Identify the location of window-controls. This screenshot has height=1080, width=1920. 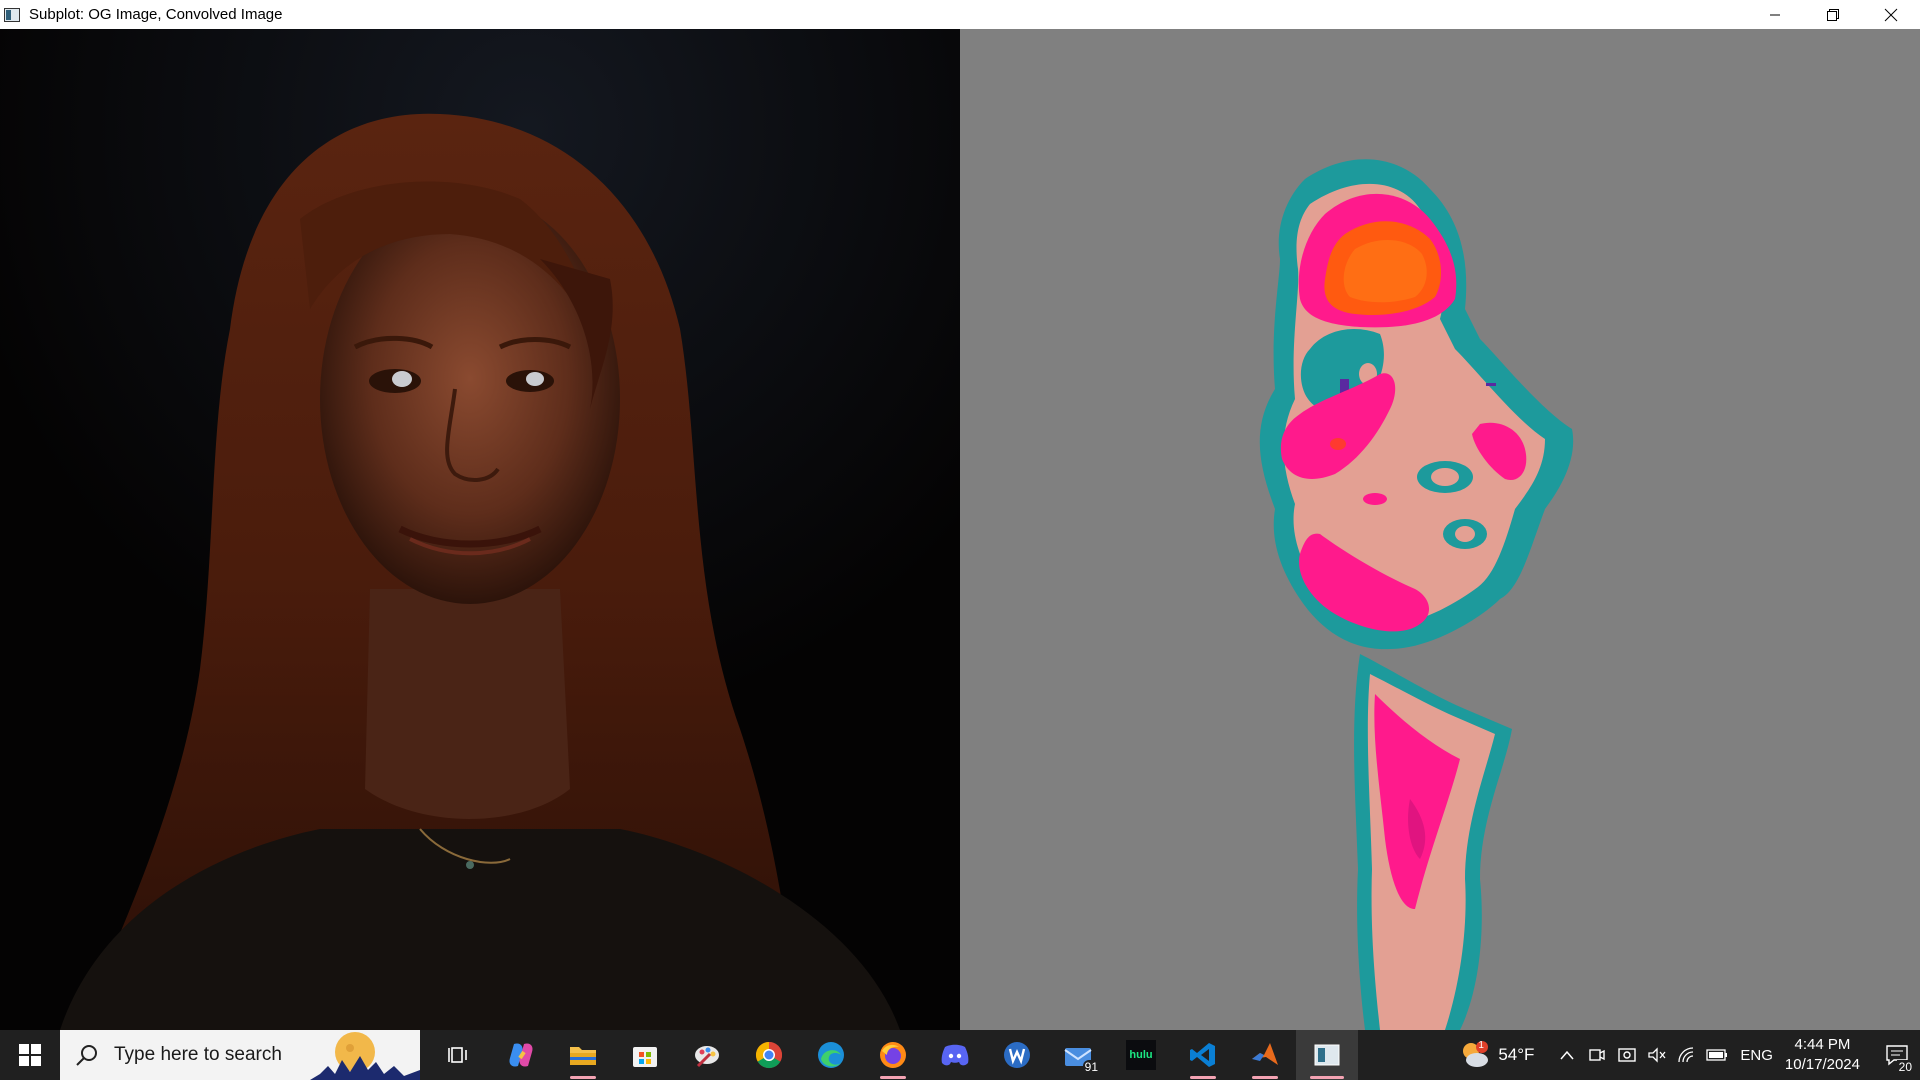
(1833, 14).